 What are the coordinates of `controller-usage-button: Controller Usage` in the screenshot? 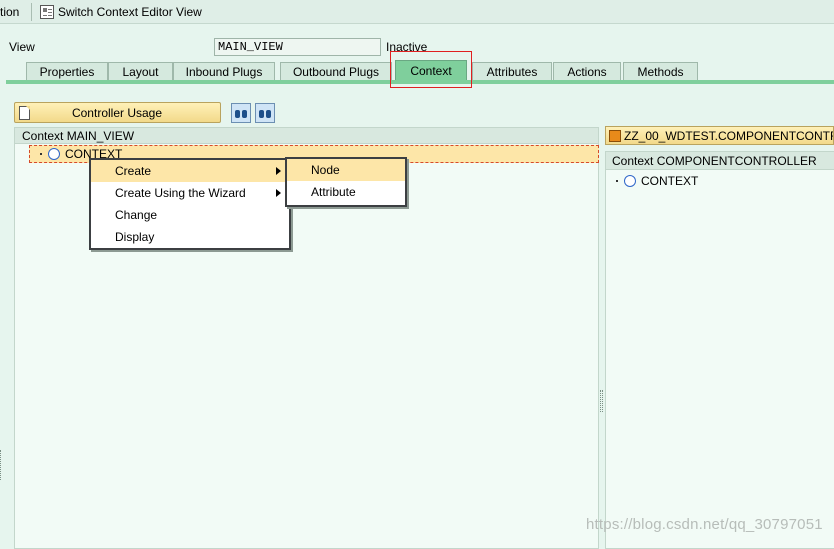 It's located at (117, 112).